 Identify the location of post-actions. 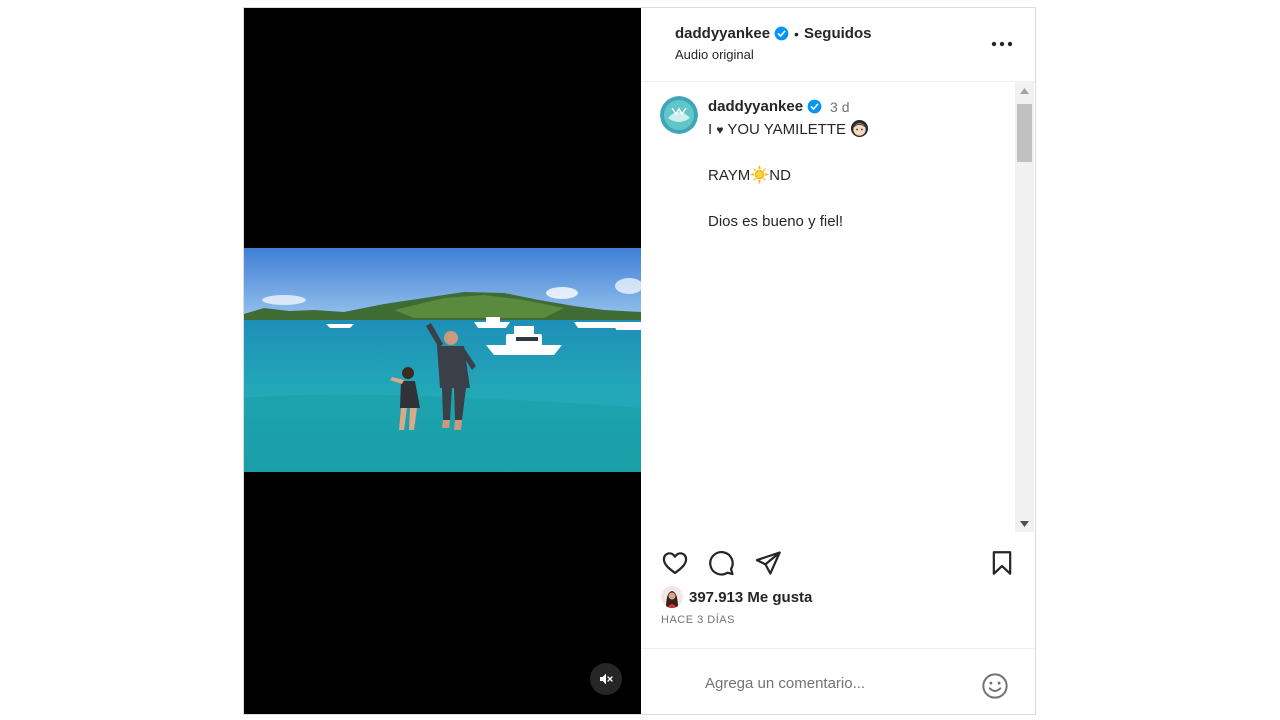
(838, 564).